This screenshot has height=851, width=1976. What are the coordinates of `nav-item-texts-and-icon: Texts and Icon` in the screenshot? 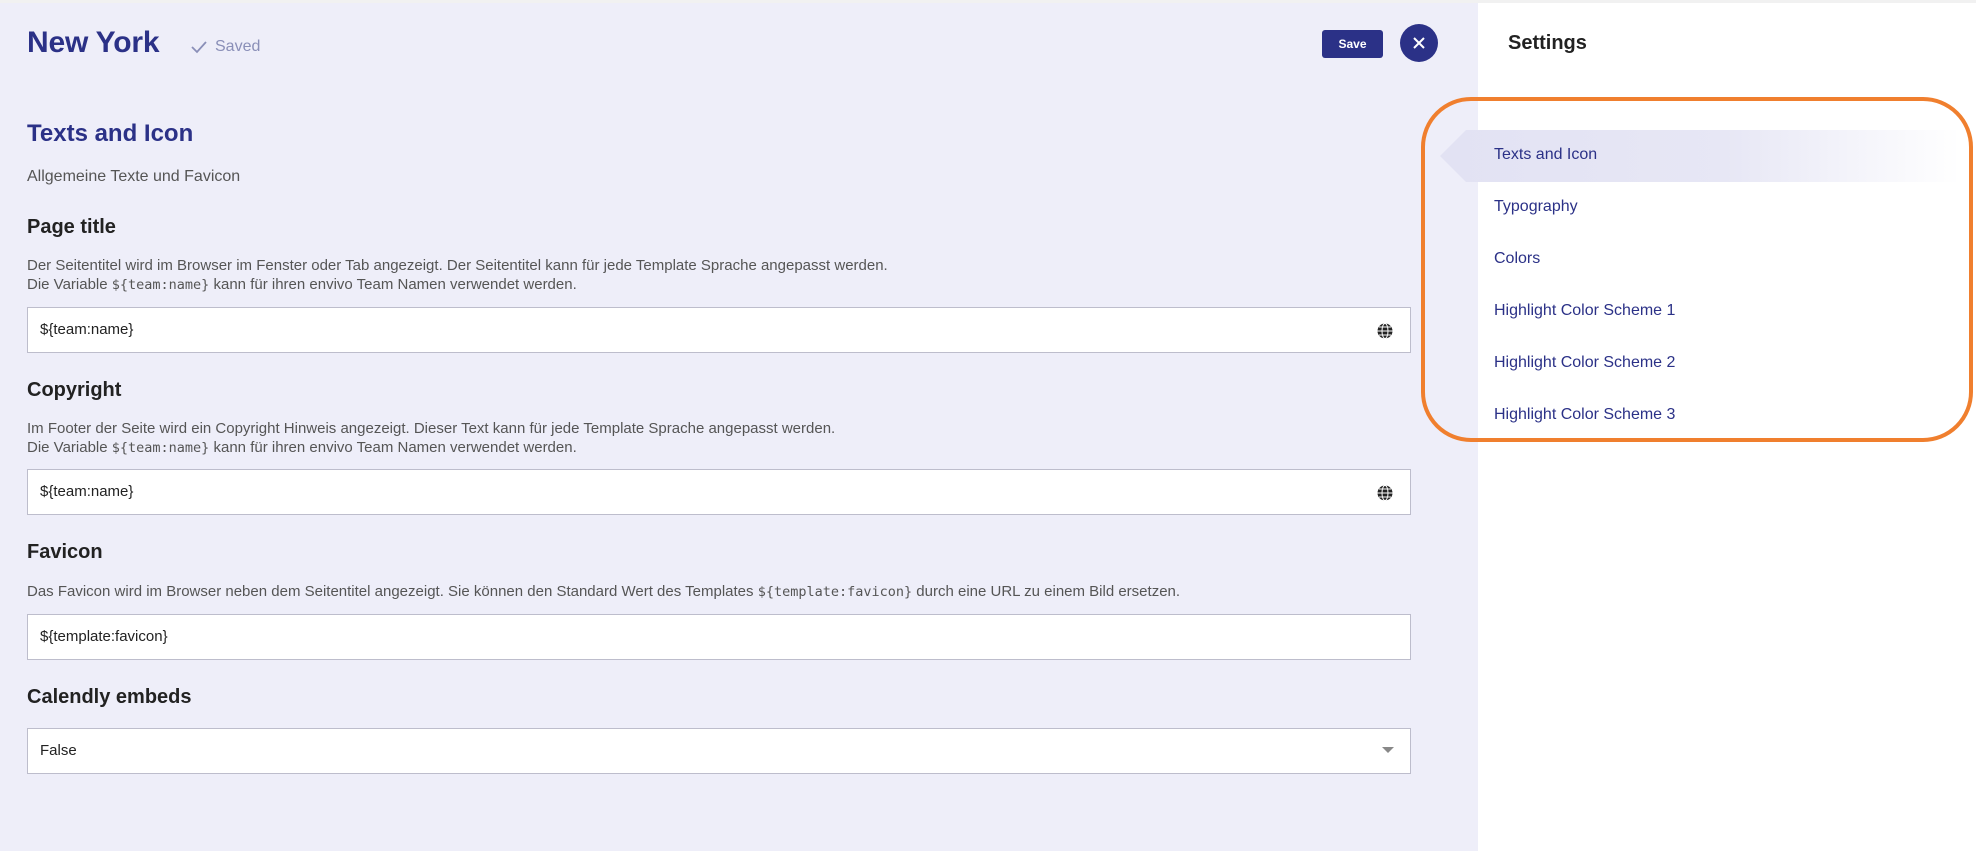 It's located at (1545, 155).